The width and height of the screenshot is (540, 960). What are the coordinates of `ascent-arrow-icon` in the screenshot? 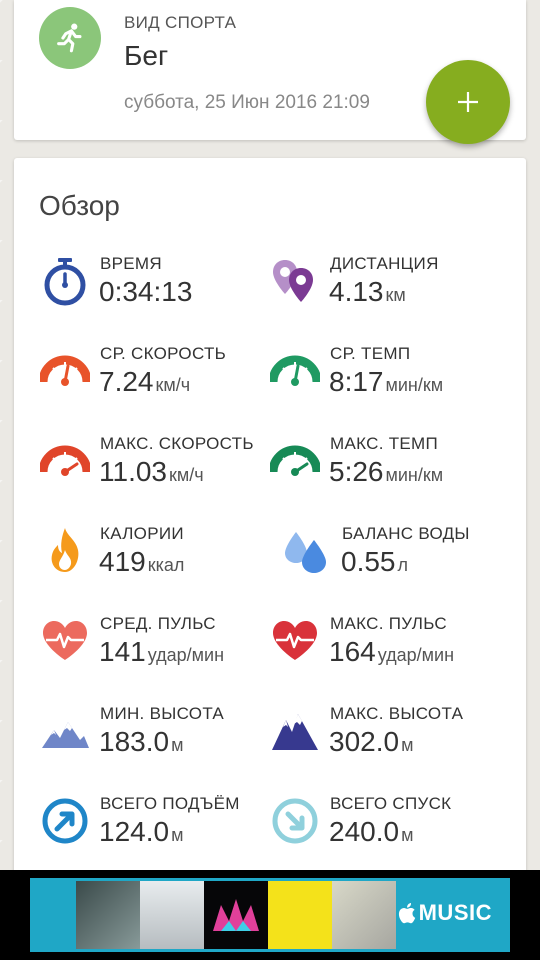 It's located at (65, 821).